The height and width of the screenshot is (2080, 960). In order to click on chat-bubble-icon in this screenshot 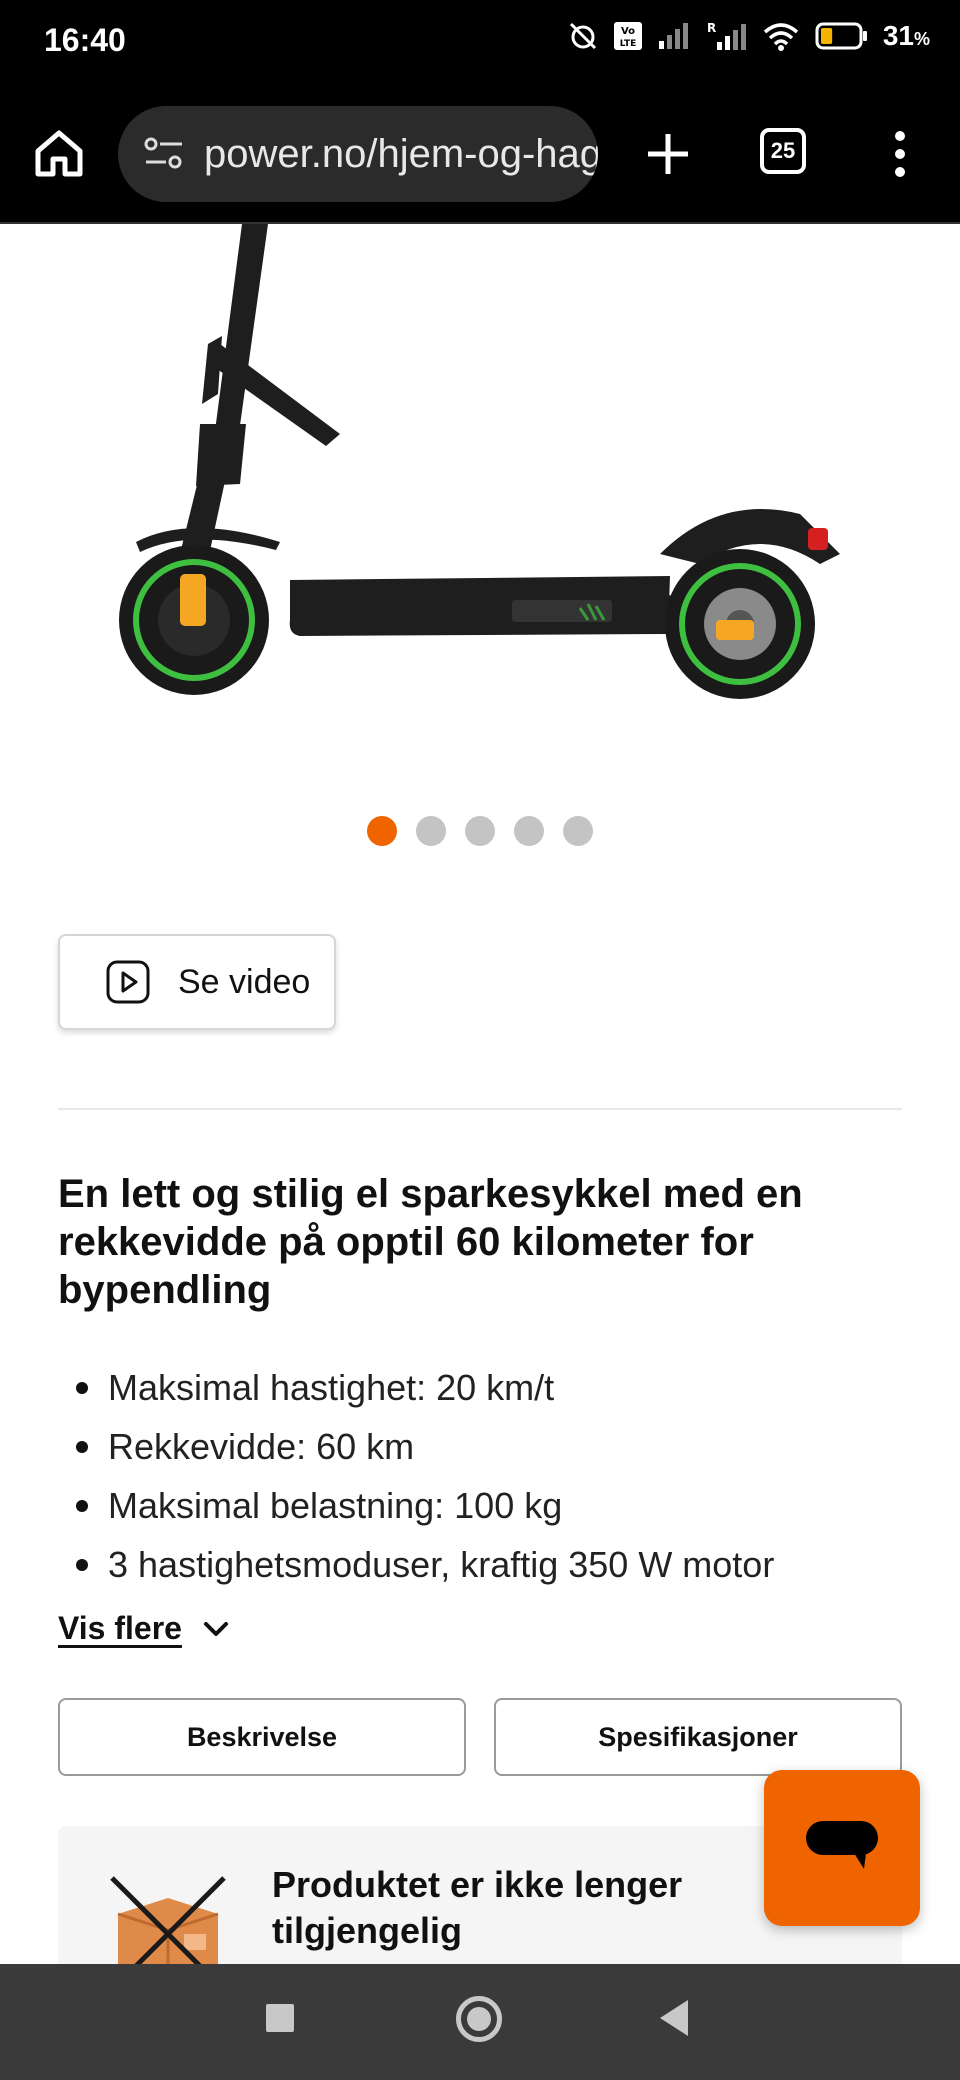, I will do `click(842, 1845)`.